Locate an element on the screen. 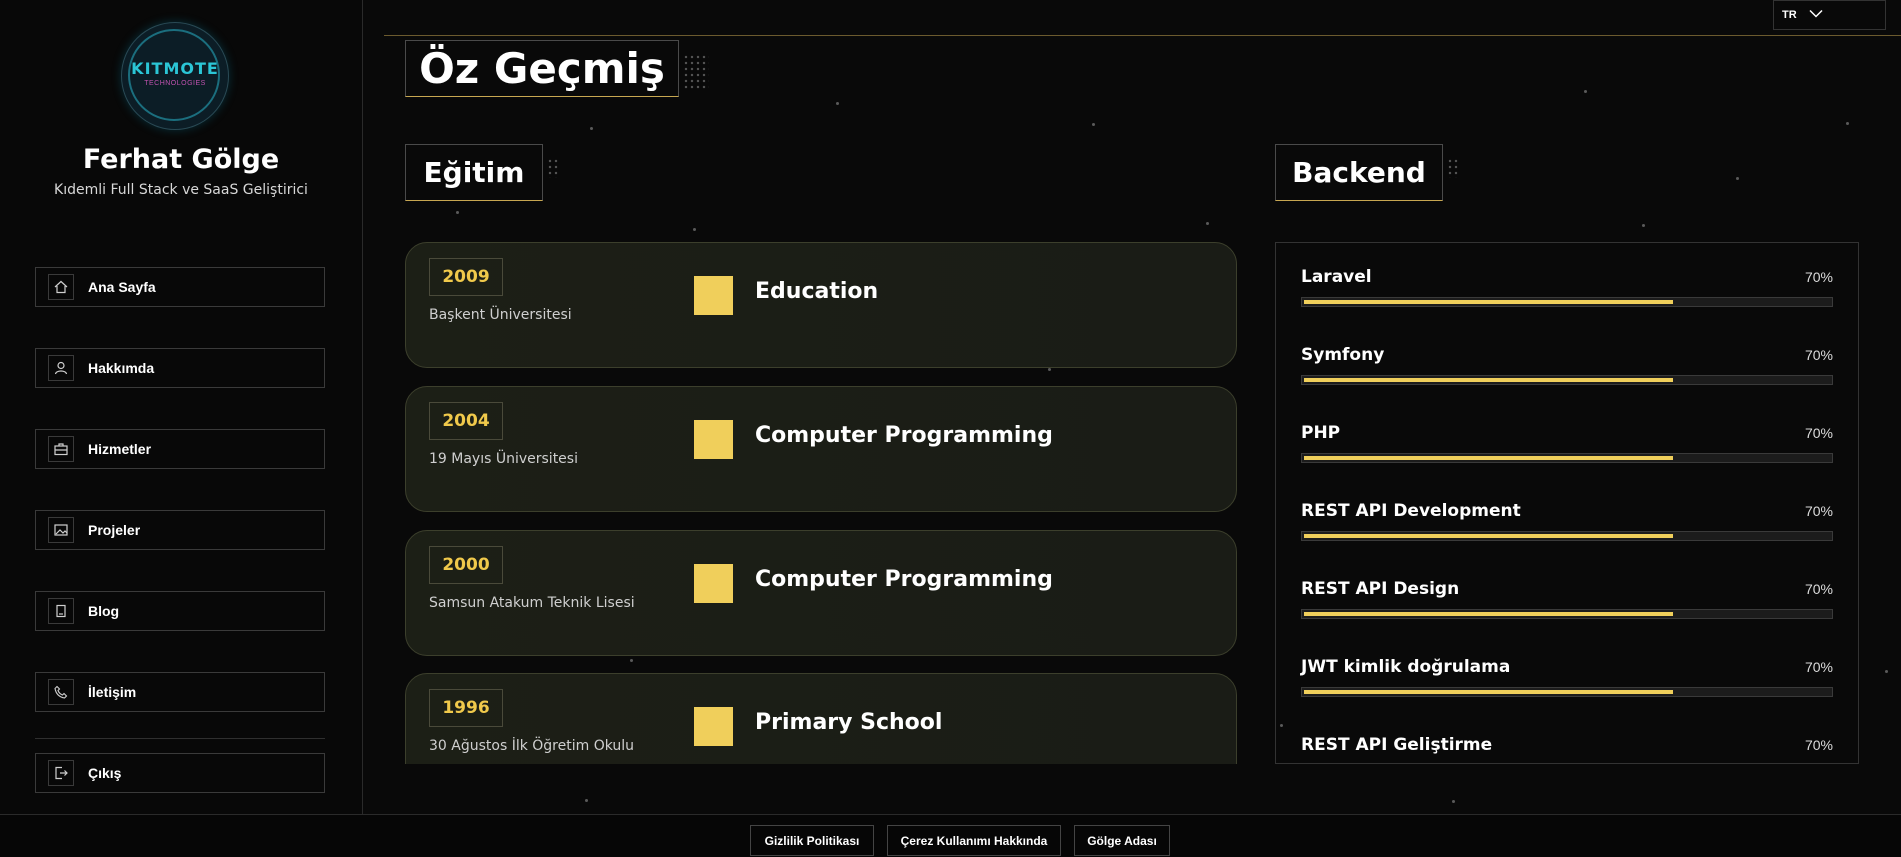 The image size is (1901, 857). logout-icon is located at coordinates (61, 773).